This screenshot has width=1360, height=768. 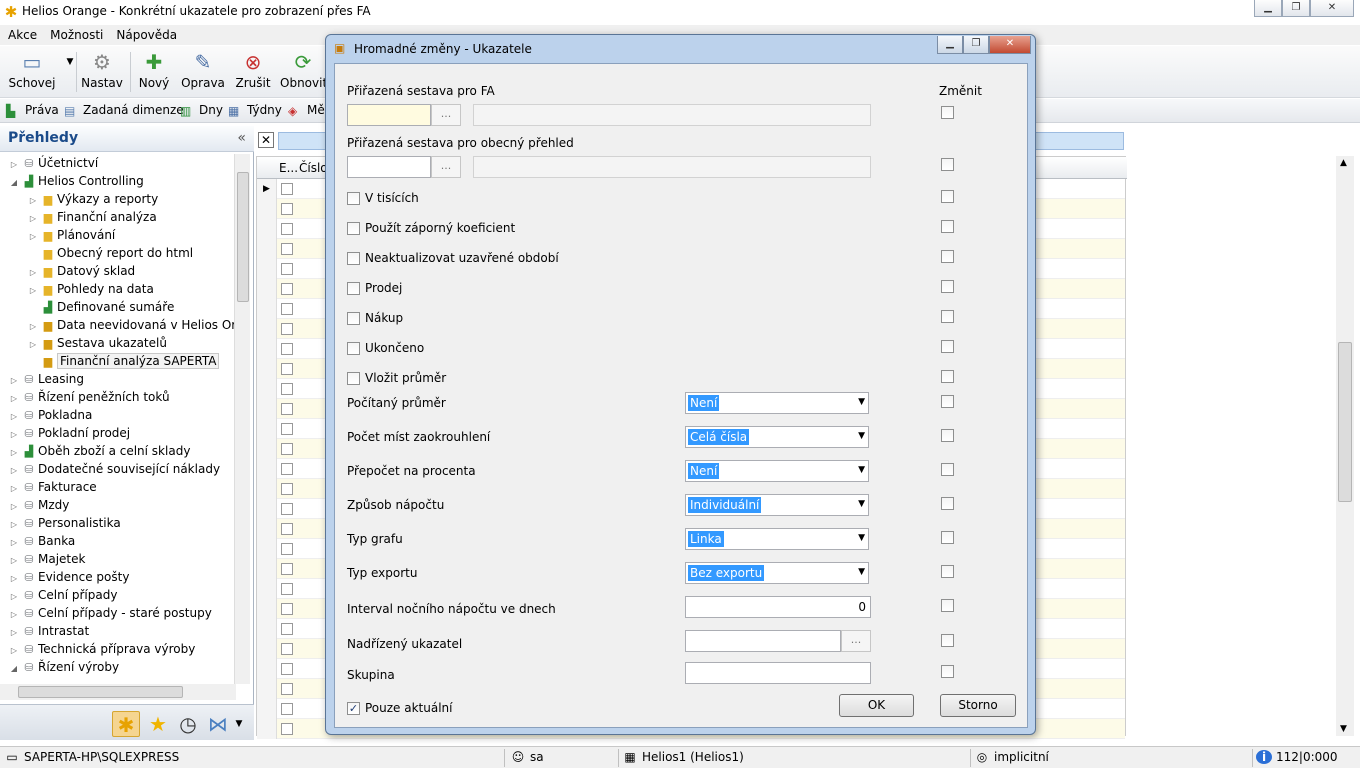 I want to click on change-assigned-report-general-checkbox, so click(x=947, y=164).